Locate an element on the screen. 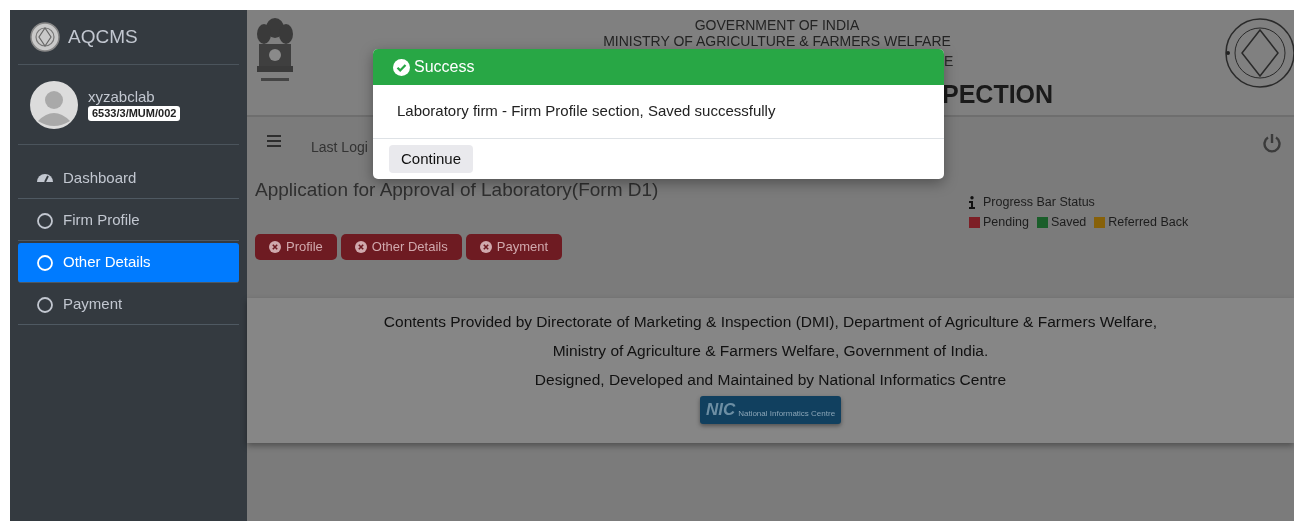 The height and width of the screenshot is (521, 1294). logo-mark: NIC is located at coordinates (720, 410).